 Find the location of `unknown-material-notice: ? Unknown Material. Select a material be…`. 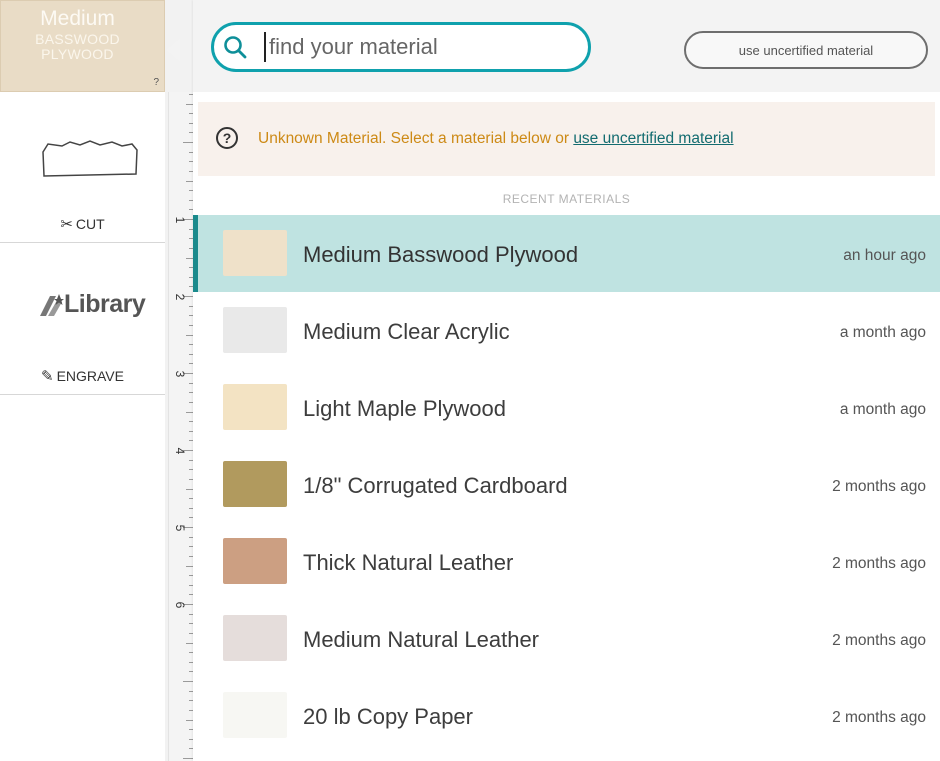

unknown-material-notice: ? Unknown Material. Select a material be… is located at coordinates (566, 139).